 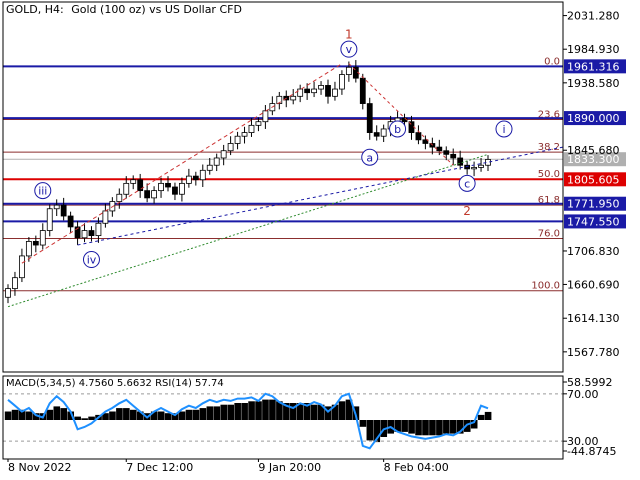 I want to click on wave-label: b, so click(x=397, y=129).